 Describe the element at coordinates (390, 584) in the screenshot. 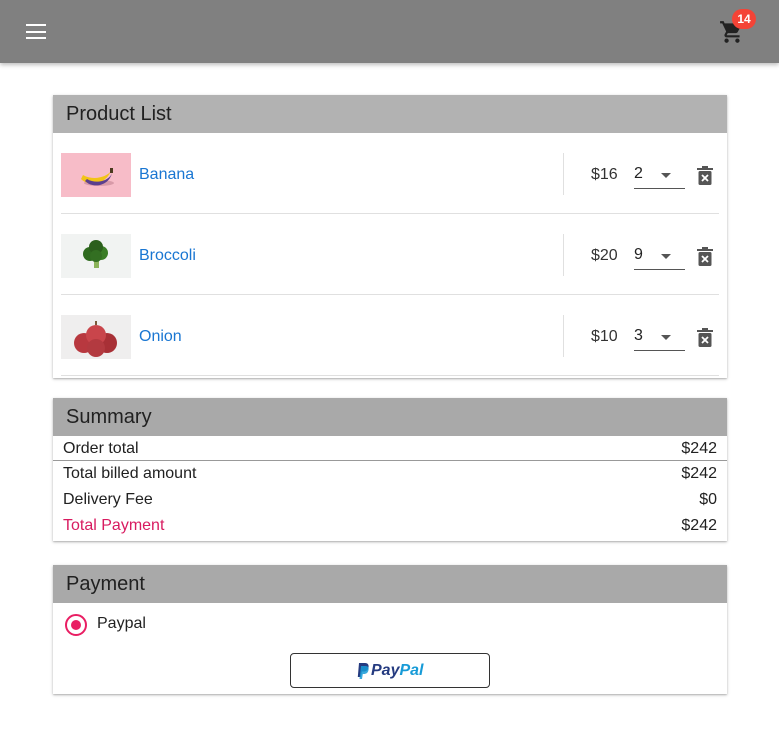

I see `payment-title: Payment` at that location.